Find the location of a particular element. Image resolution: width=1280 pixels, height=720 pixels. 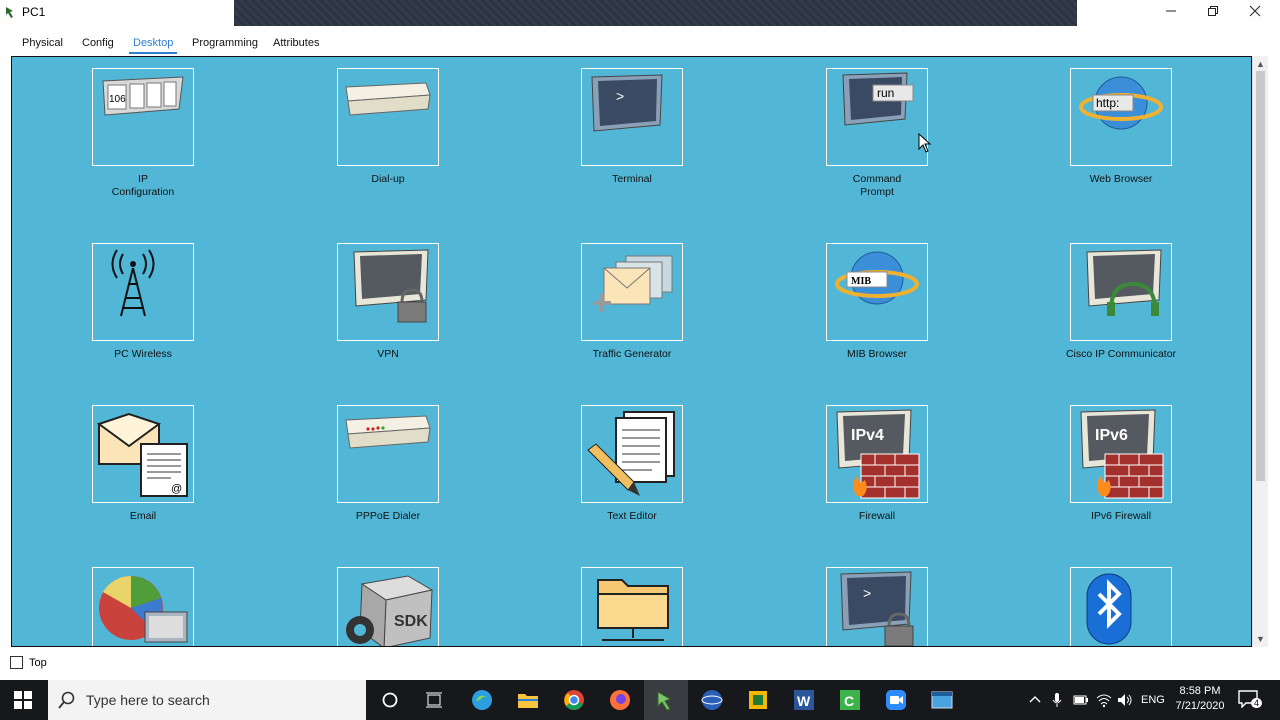

taskbar-search: Type here to search is located at coordinates (207, 700).